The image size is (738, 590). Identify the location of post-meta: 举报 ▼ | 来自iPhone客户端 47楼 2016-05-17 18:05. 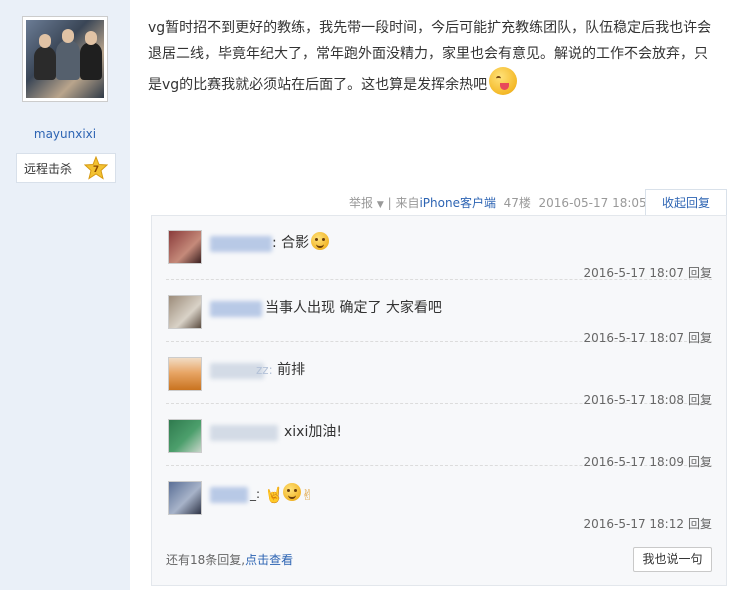
(498, 202).